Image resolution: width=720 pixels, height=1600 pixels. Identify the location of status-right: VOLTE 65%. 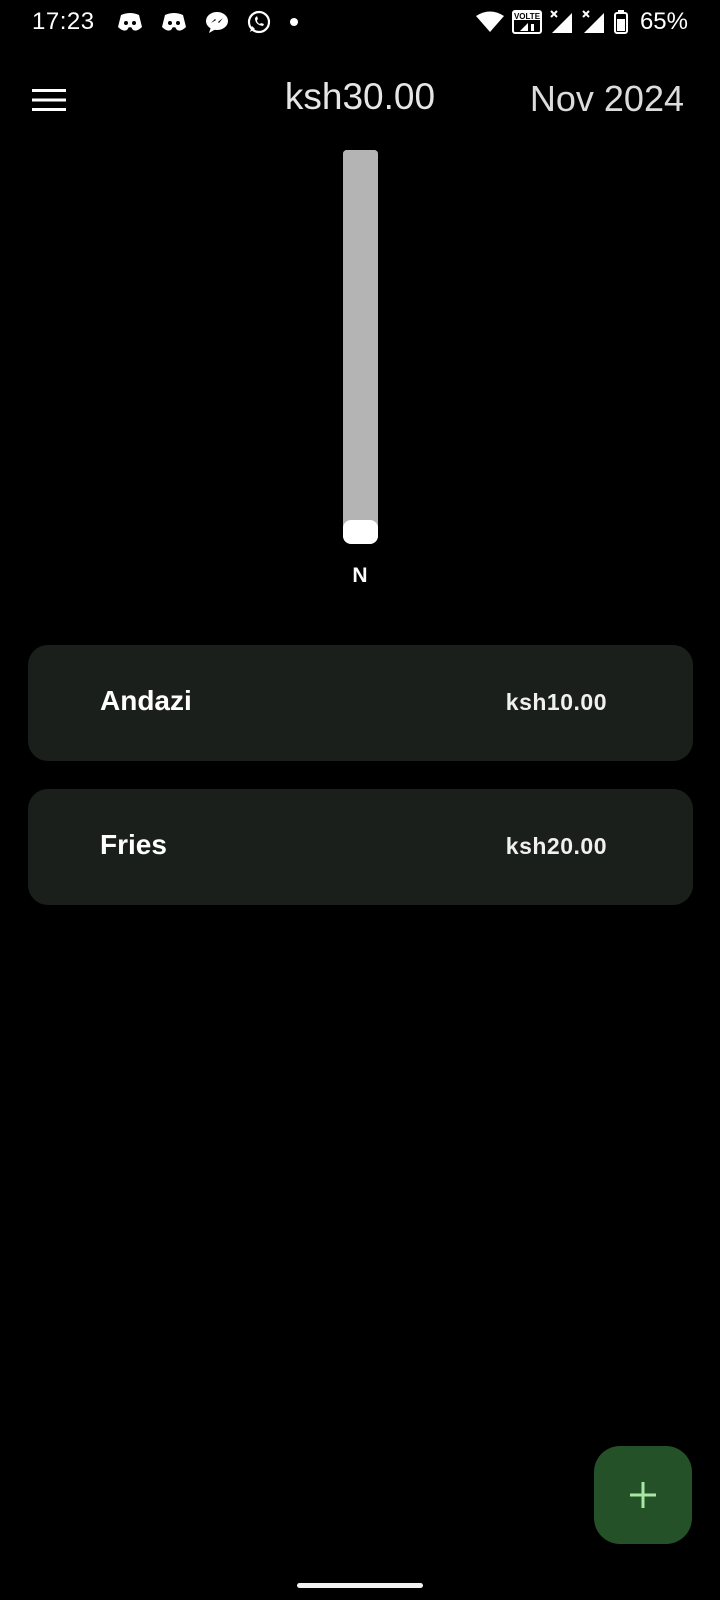
(581, 22).